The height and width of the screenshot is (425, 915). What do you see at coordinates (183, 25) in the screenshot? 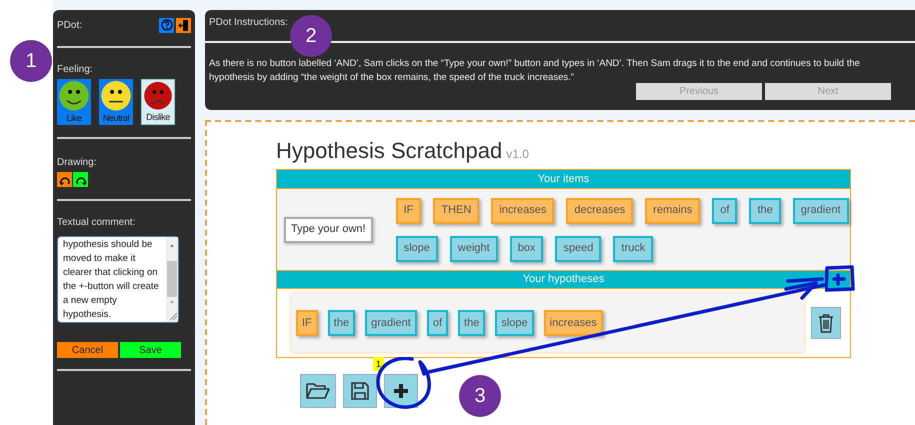
I see `exit-door-icon` at bounding box center [183, 25].